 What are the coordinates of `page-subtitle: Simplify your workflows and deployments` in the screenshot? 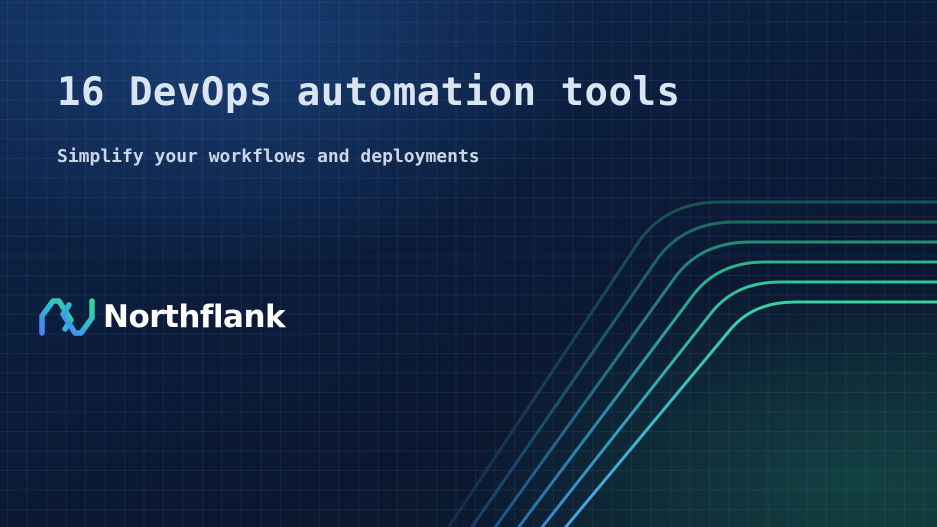 It's located at (268, 156).